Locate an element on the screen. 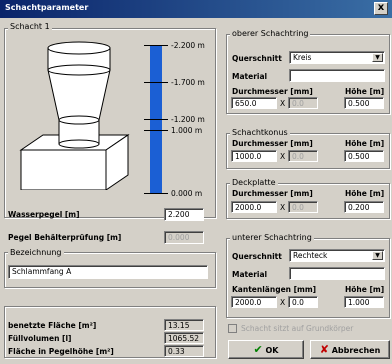 The height and width of the screenshot is (364, 392). check-icon: ✔ is located at coordinates (258, 349).